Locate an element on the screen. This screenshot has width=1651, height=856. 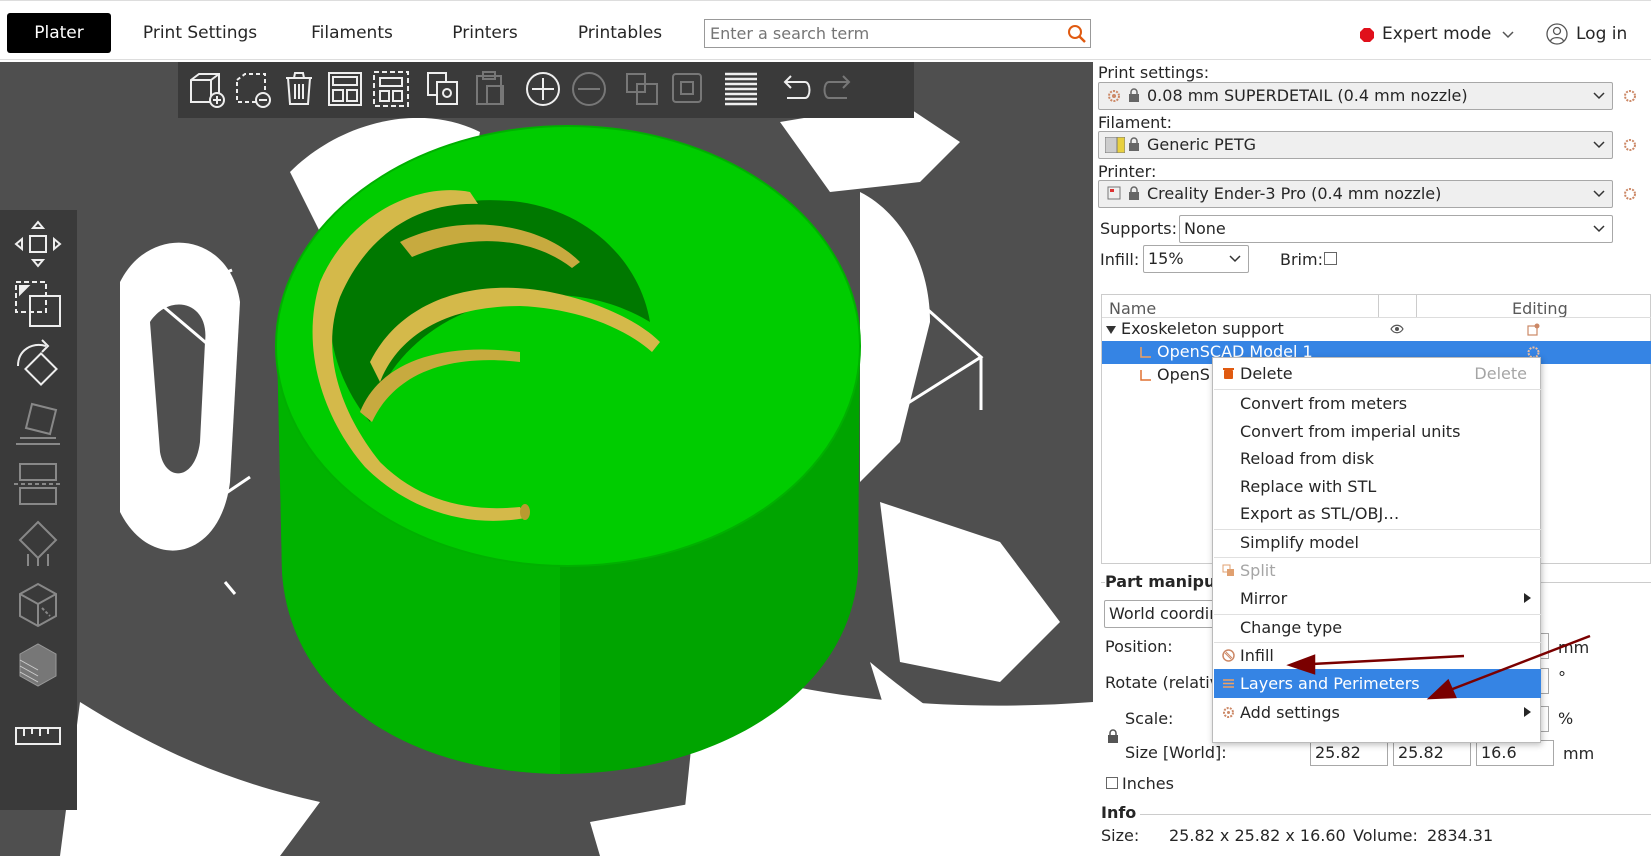
add-instance-icon is located at coordinates (543, 89).